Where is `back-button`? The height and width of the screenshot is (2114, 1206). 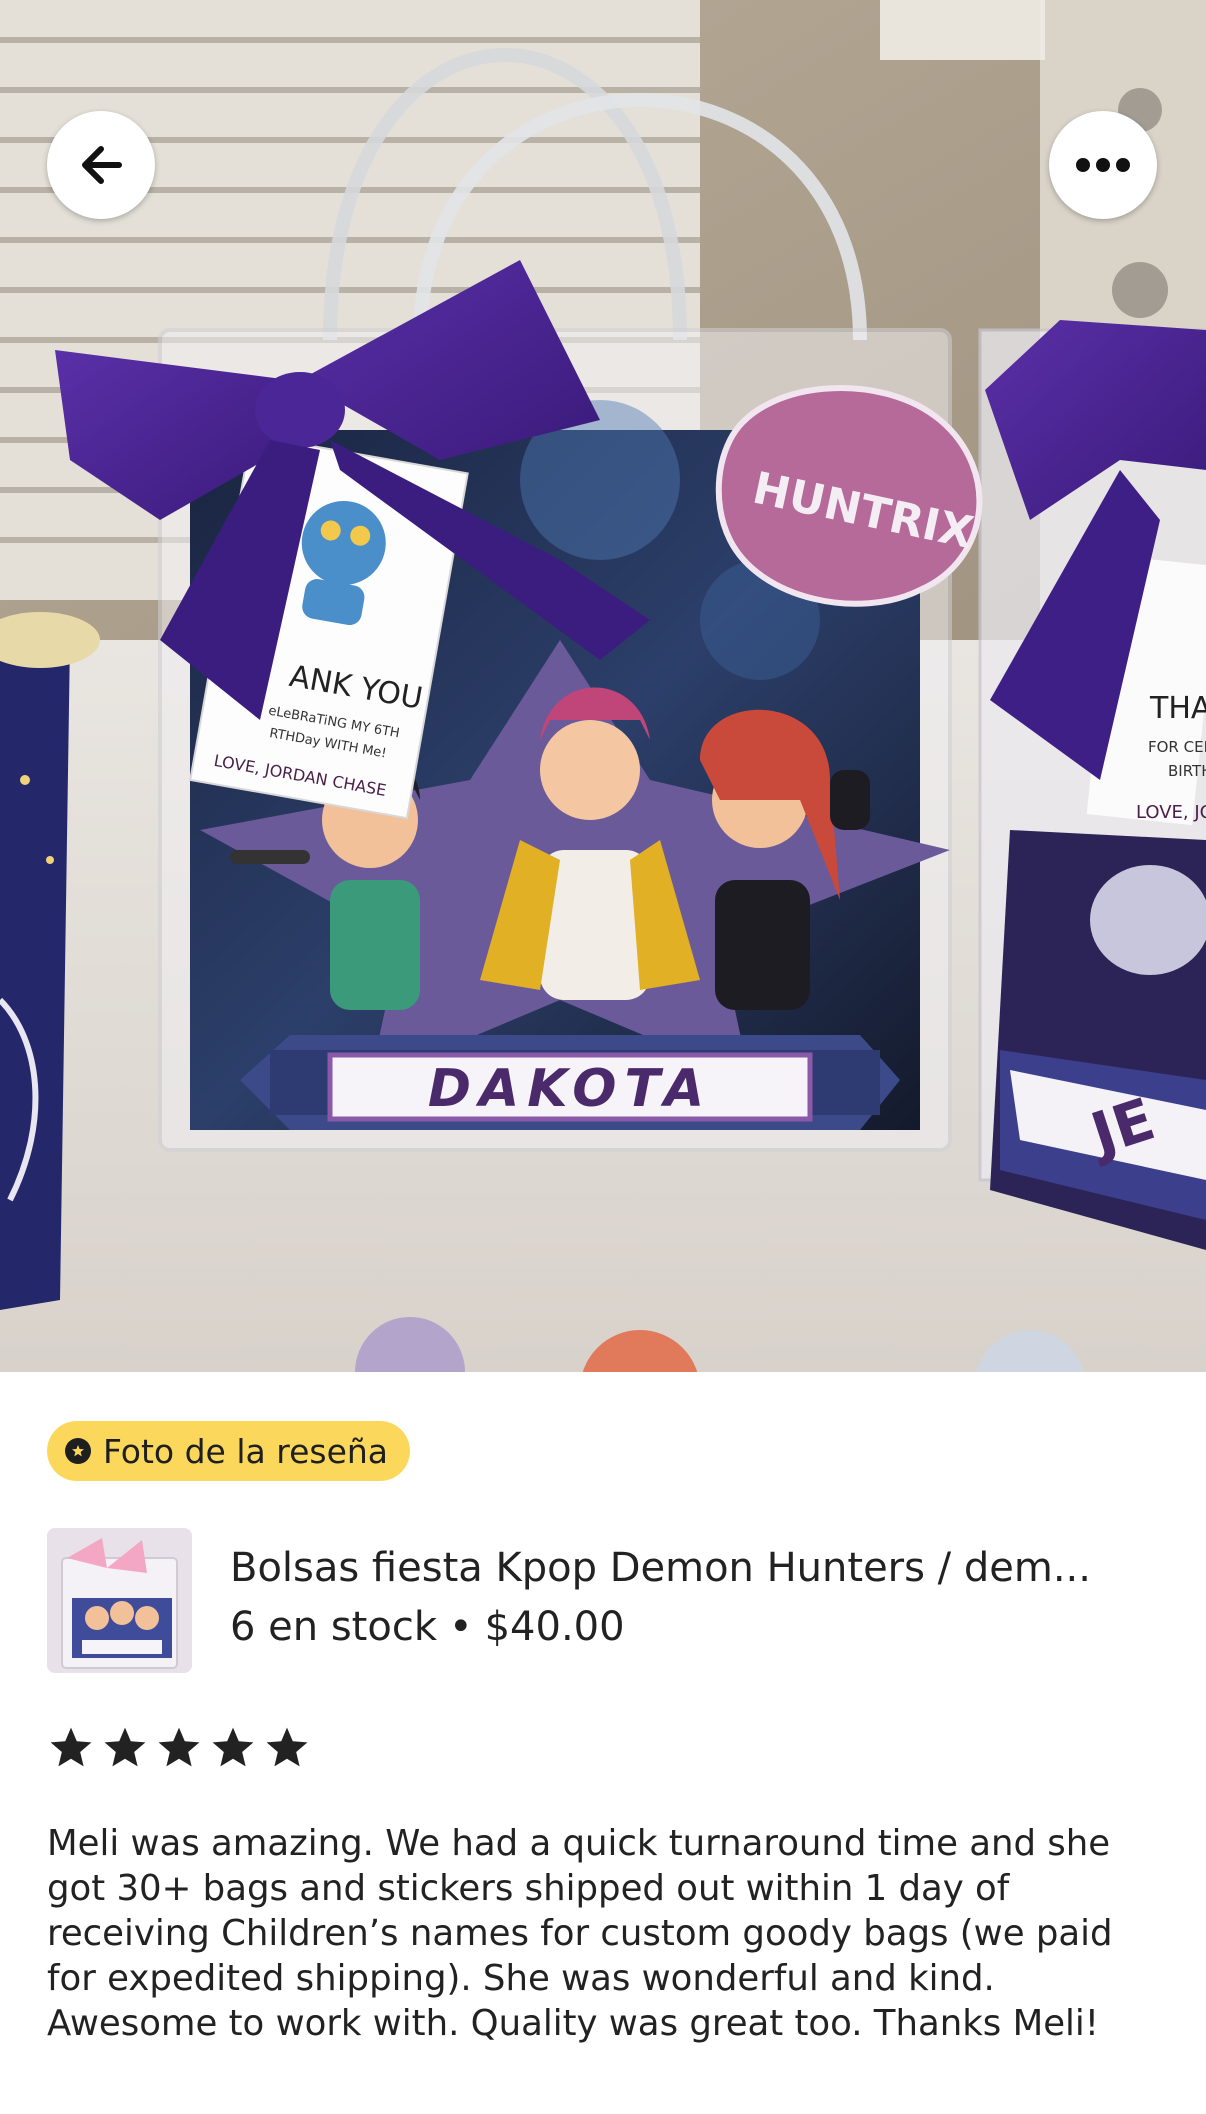 back-button is located at coordinates (101, 165).